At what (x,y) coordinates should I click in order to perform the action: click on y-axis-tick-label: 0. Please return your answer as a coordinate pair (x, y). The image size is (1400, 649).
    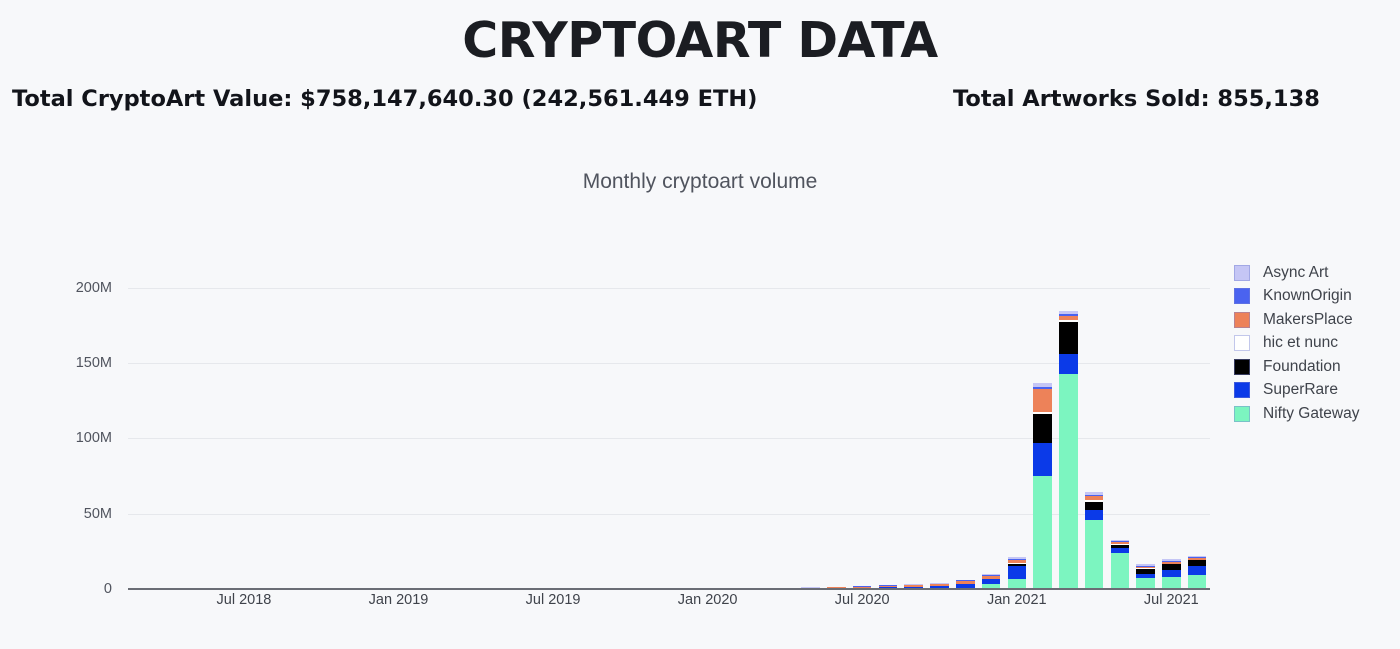
    Looking at the image, I should click on (107, 589).